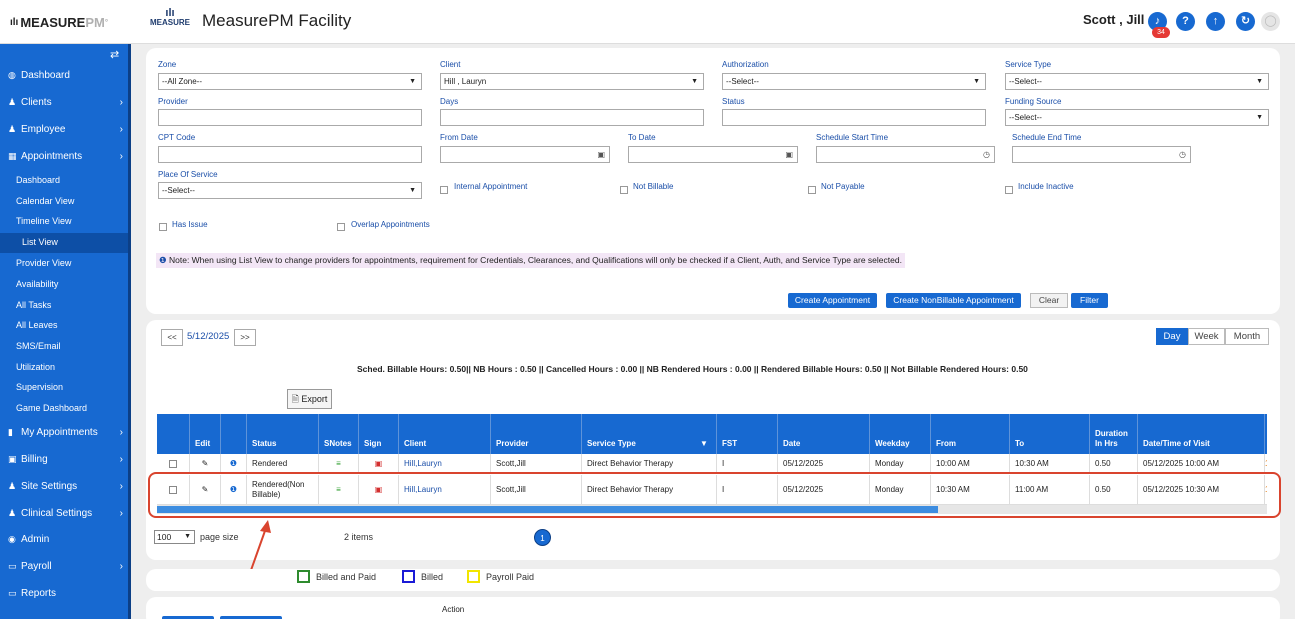 This screenshot has height=619, width=1295. I want to click on view-week-button: Week, so click(1206, 336).